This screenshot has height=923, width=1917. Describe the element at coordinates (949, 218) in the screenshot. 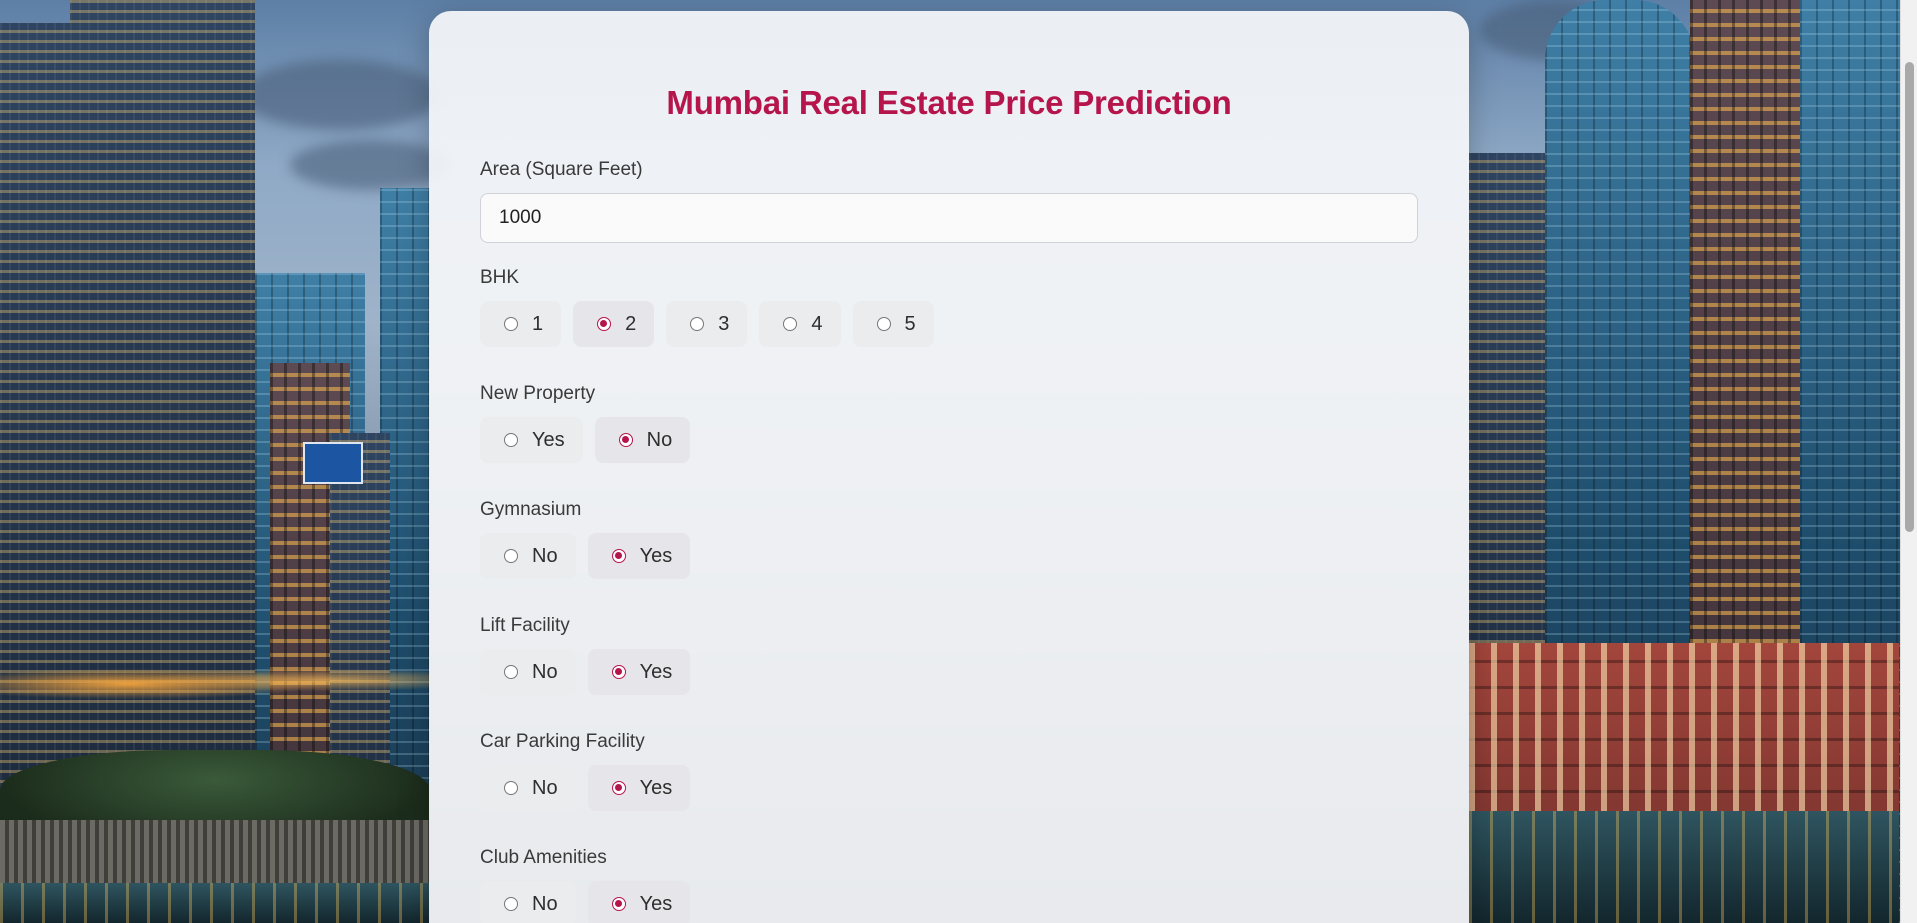

I see `area-input: 1000` at that location.